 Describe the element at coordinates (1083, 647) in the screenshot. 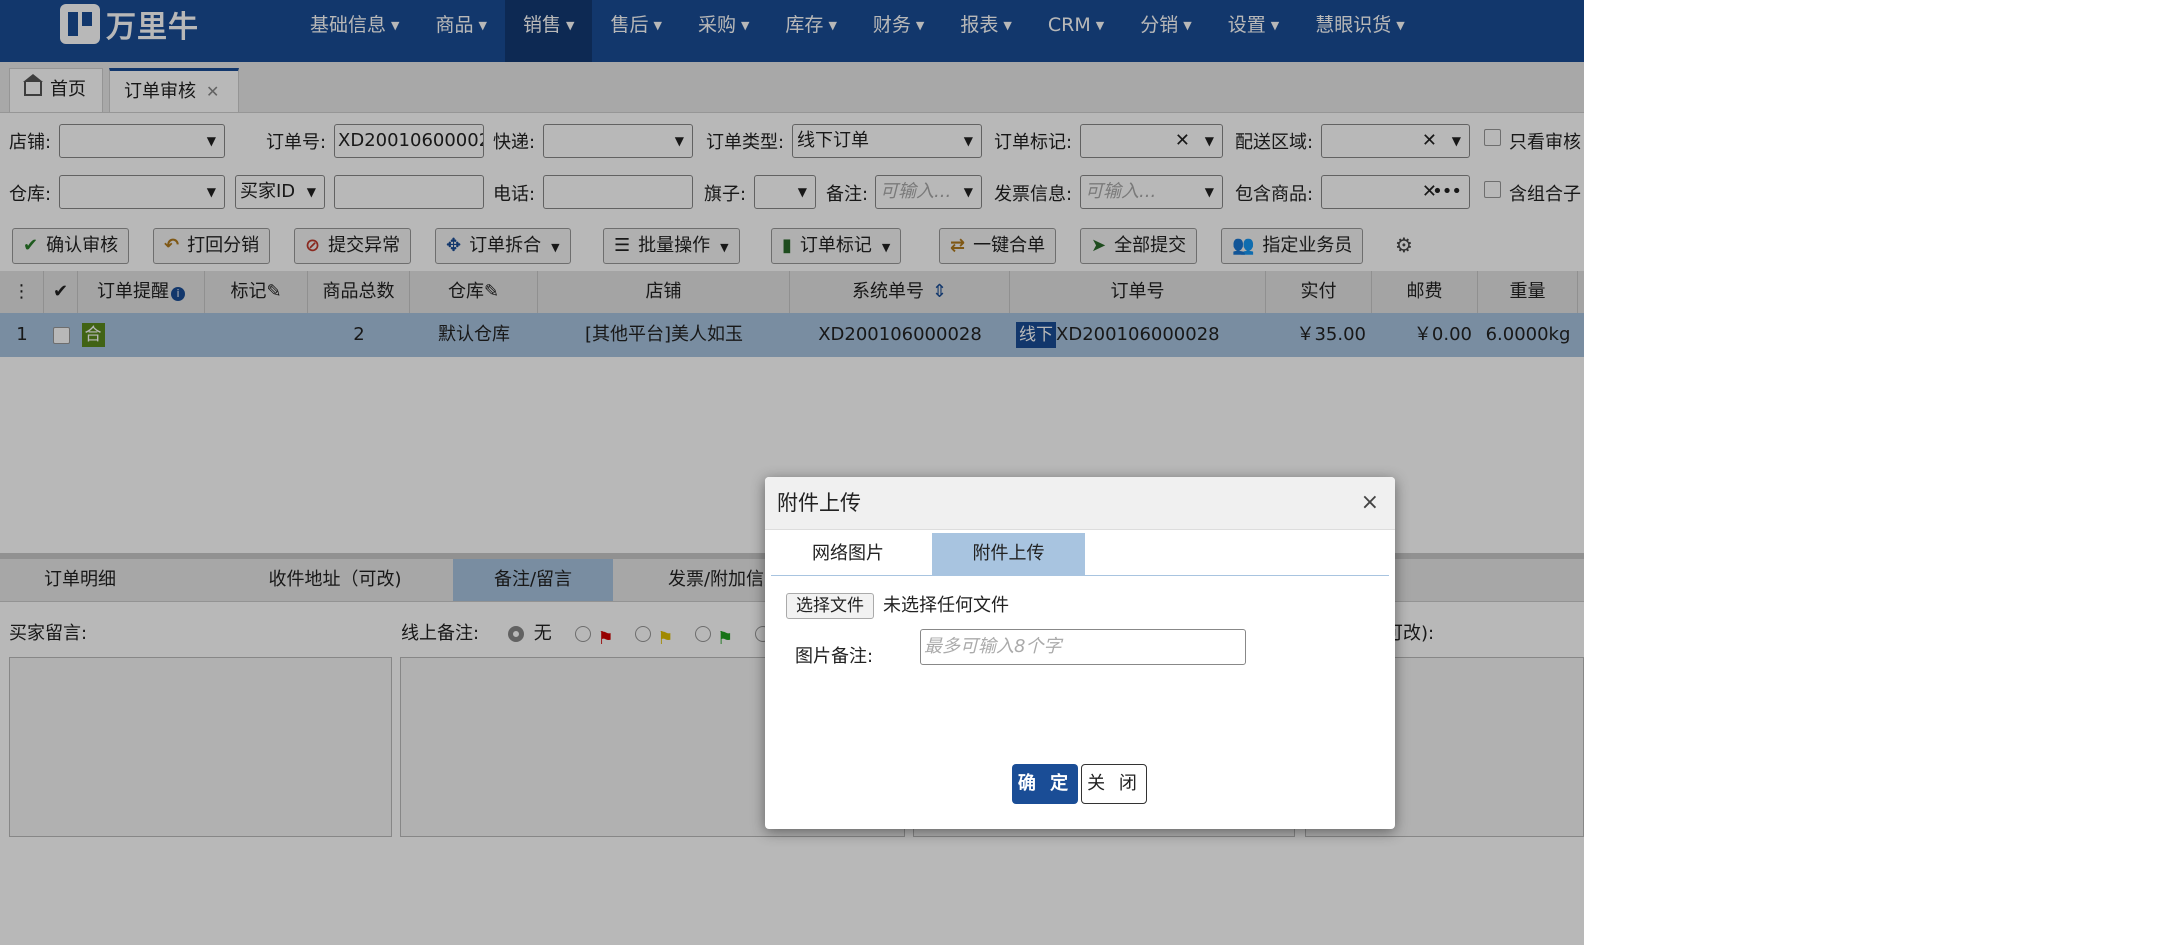

I see `image-remark-input: 最多可输入8个字` at that location.